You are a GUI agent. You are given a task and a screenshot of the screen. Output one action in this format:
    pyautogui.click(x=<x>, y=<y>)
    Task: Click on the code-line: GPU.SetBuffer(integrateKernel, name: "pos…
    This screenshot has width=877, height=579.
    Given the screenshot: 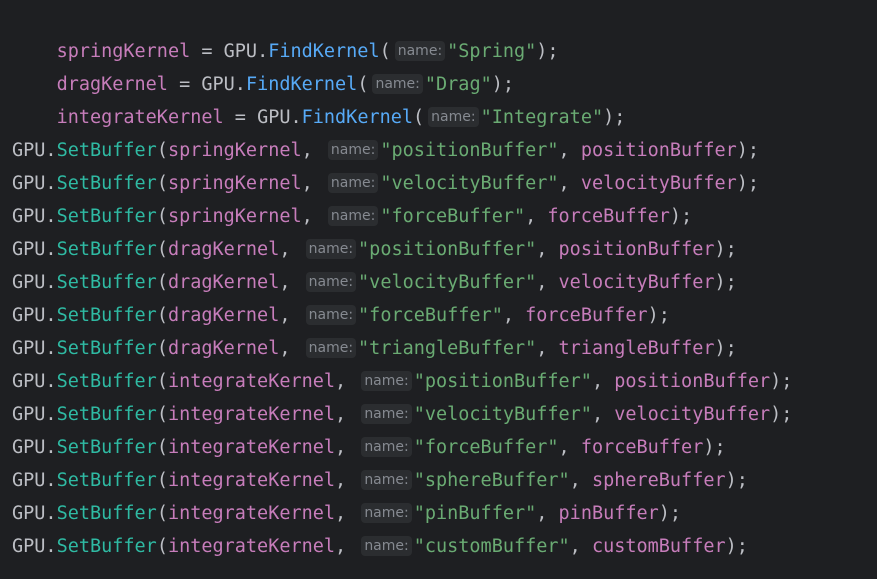 What is the action you would take?
    pyautogui.click(x=444, y=381)
    